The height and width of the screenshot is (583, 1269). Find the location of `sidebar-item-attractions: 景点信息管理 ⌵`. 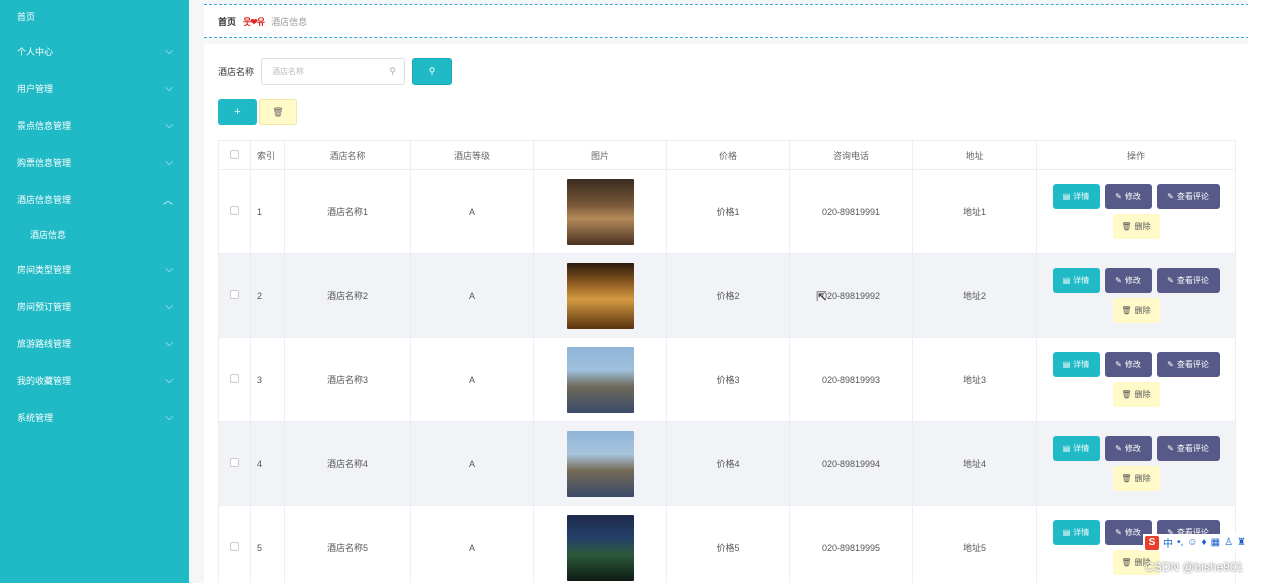

sidebar-item-attractions: 景点信息管理 ⌵ is located at coordinates (94, 125).